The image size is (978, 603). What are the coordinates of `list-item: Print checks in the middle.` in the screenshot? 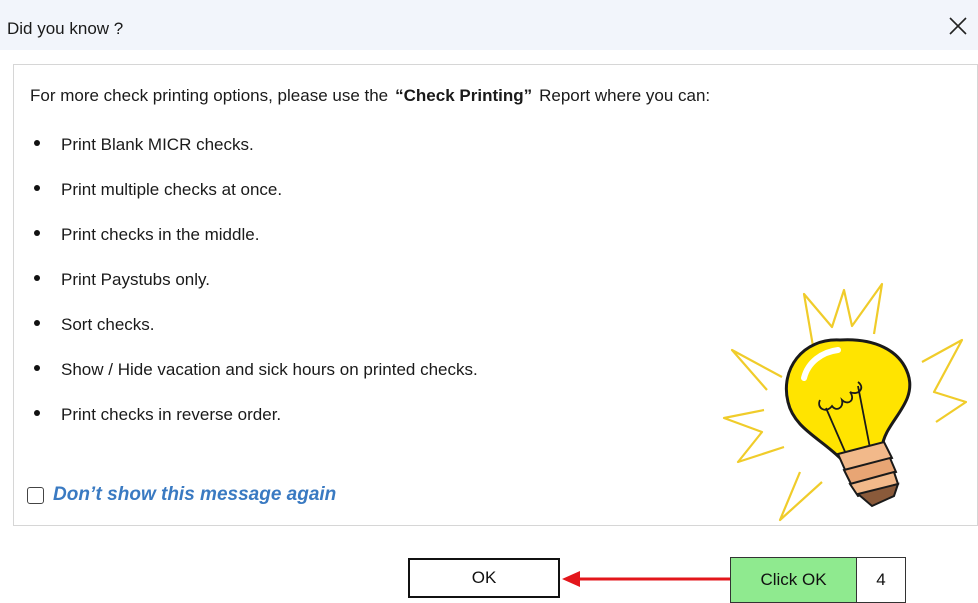 It's located at (254, 247).